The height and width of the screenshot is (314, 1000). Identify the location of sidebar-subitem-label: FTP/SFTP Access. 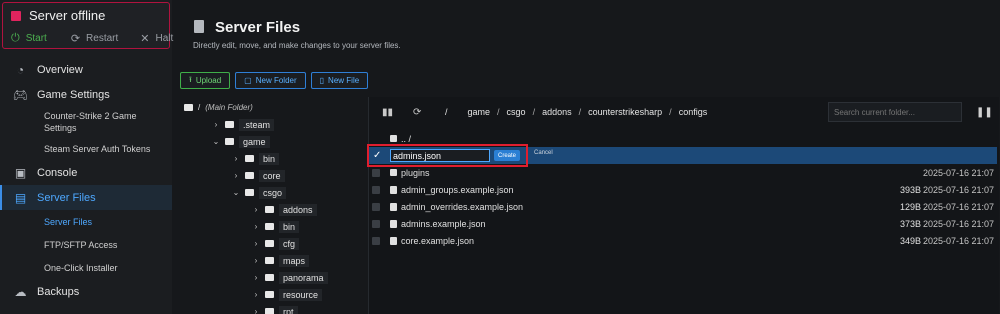
(81, 244).